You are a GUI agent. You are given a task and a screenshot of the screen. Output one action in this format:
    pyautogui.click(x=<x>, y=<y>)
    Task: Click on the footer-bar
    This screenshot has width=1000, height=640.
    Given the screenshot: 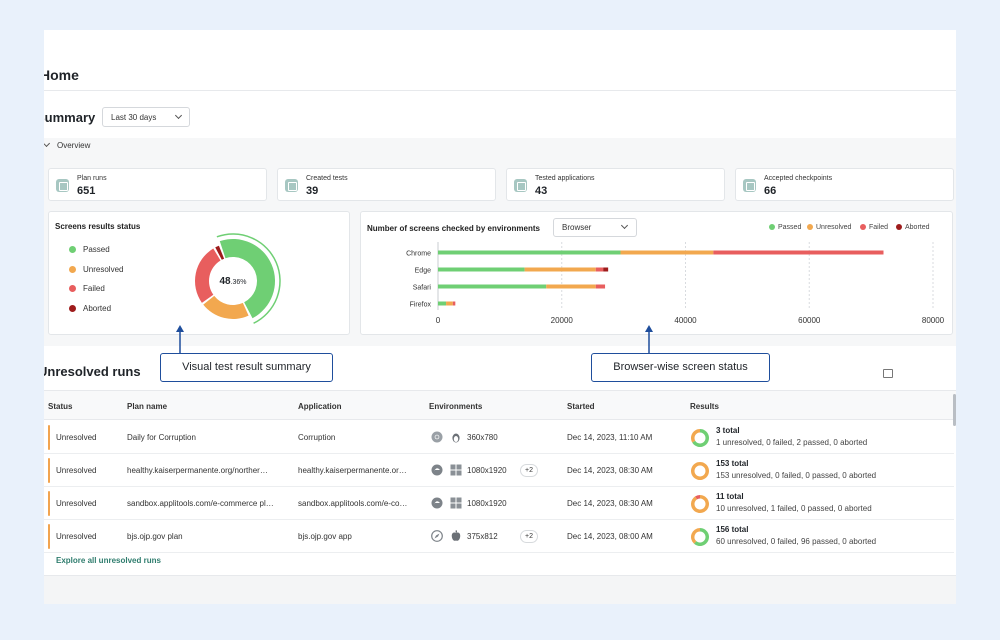 What is the action you would take?
    pyautogui.click(x=500, y=589)
    